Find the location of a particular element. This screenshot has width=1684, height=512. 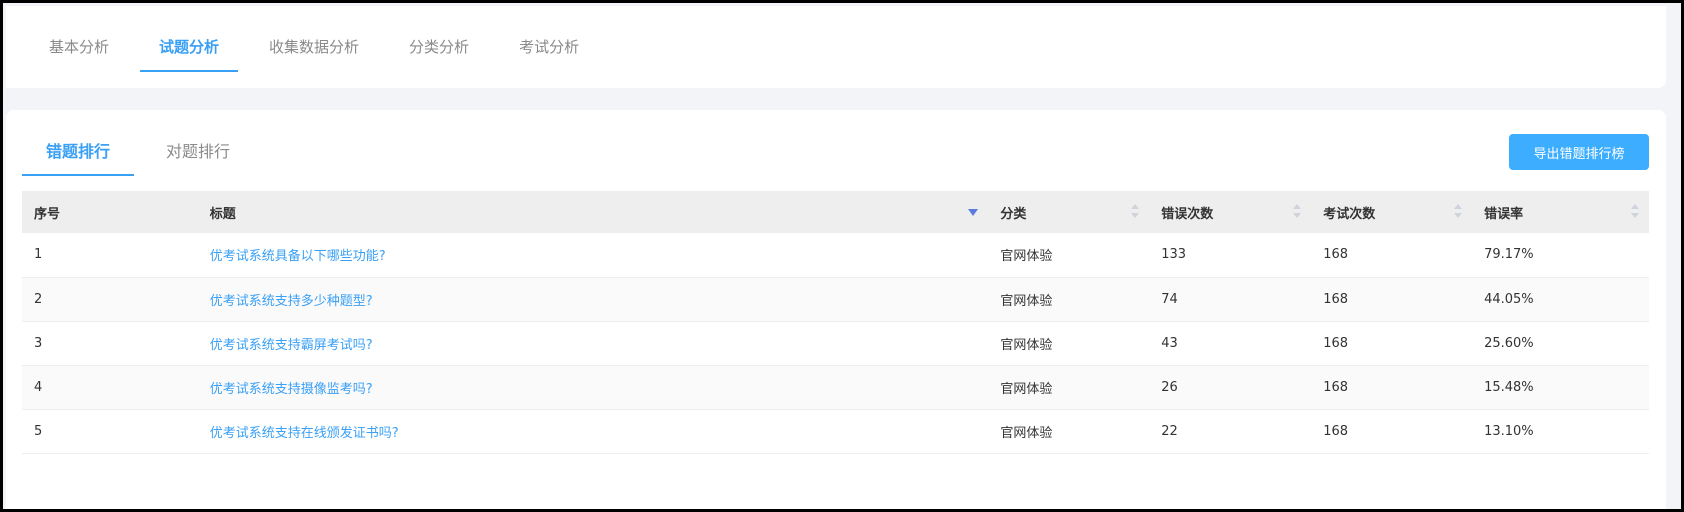

cell-error-rate: 44.05% is located at coordinates (1560, 299).